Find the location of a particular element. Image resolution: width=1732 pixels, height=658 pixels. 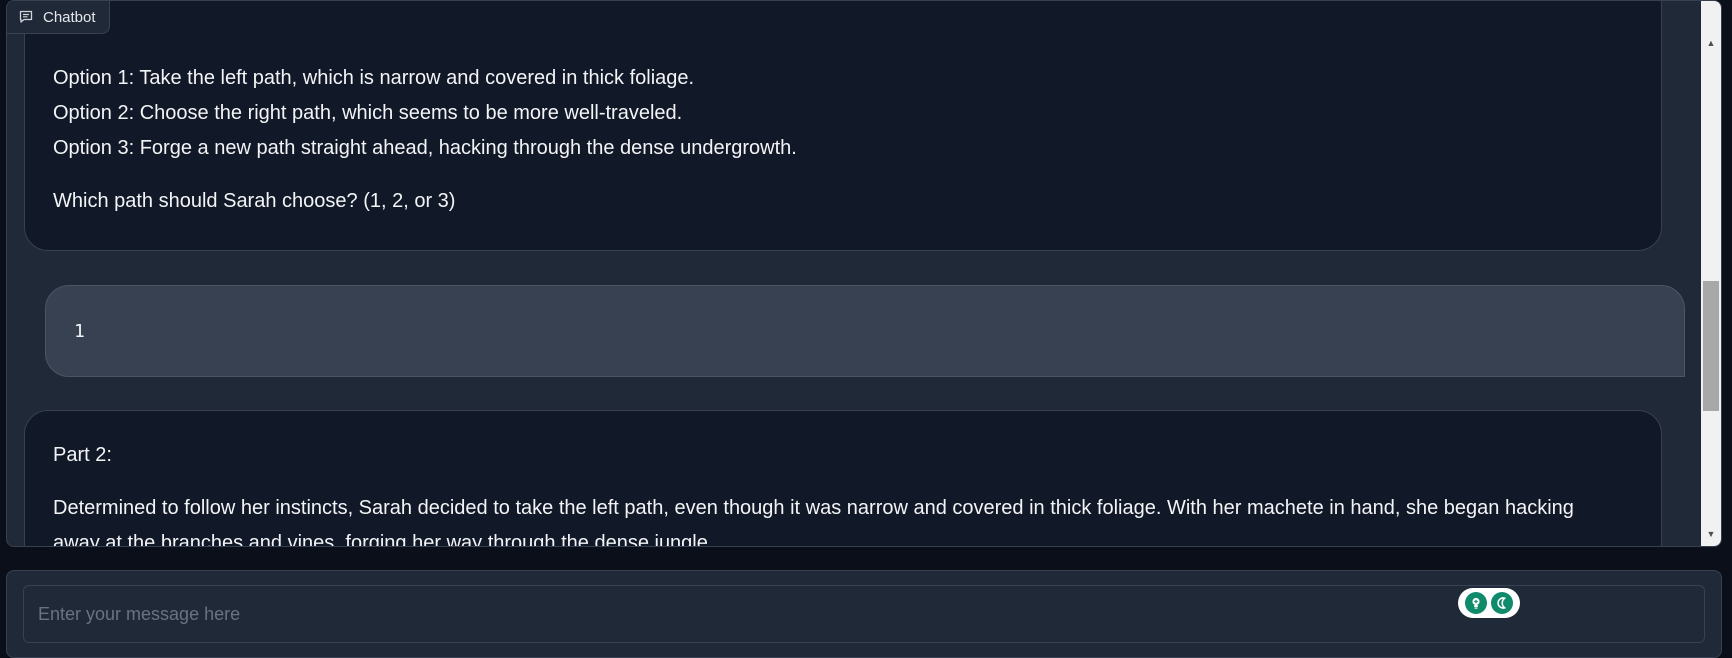

extension-badge is located at coordinates (1489, 603).